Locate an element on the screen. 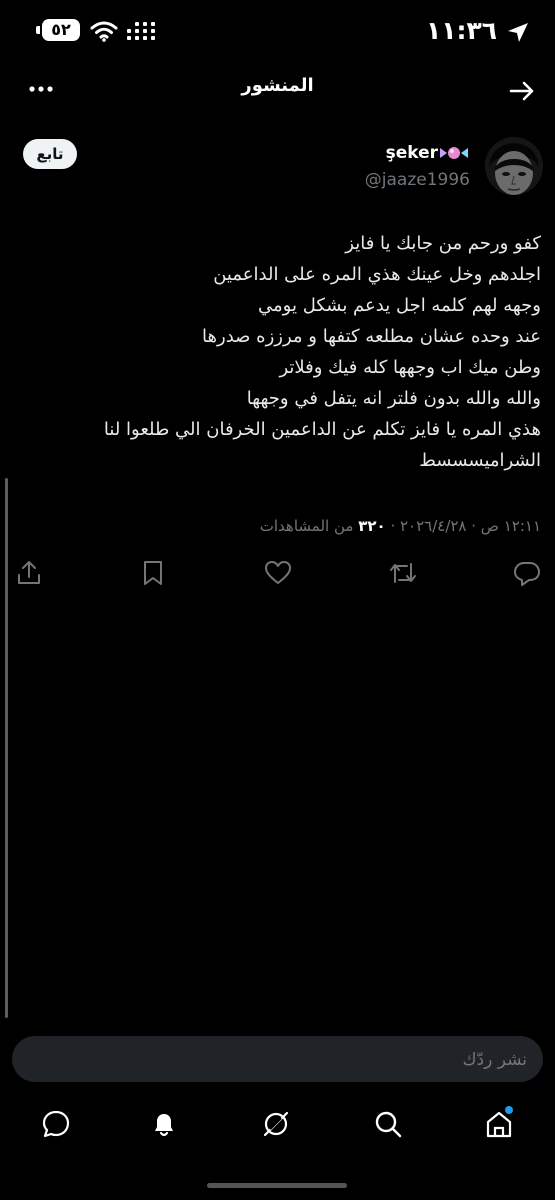 The height and width of the screenshot is (1200, 555). reply-bar is located at coordinates (277, 1060).